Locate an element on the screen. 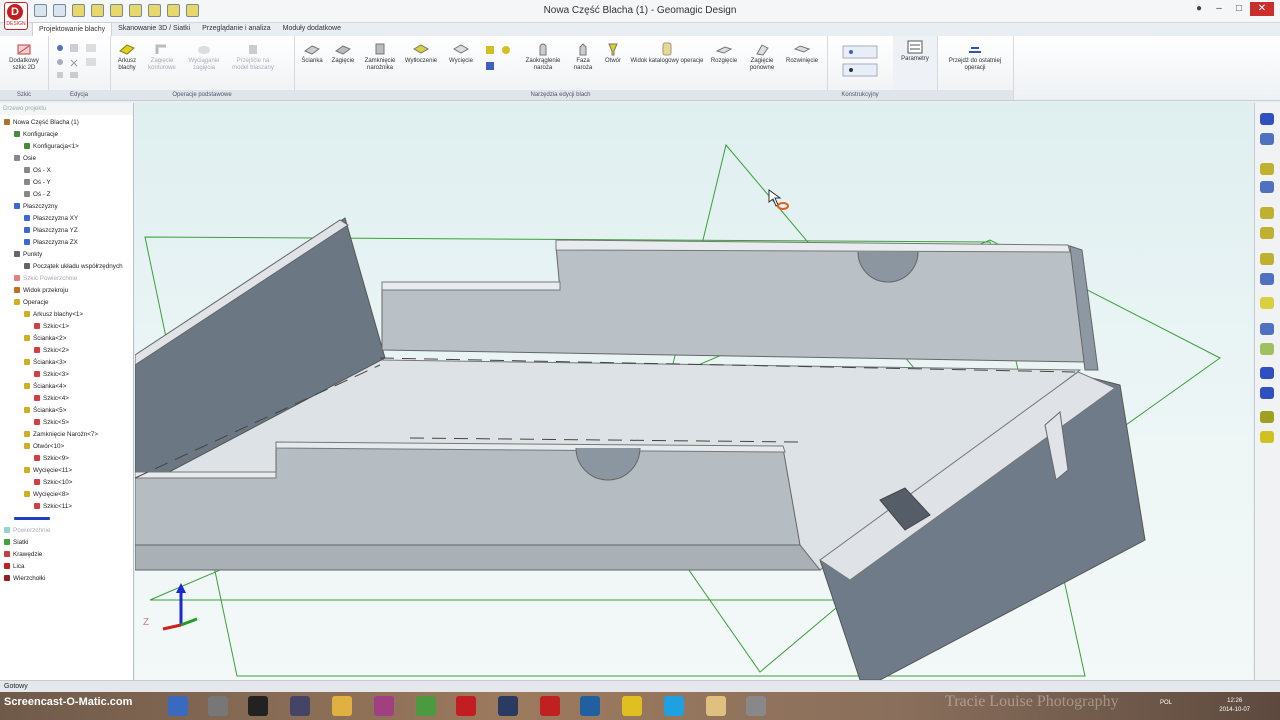  taskbar-skype-icon is located at coordinates (674, 706).